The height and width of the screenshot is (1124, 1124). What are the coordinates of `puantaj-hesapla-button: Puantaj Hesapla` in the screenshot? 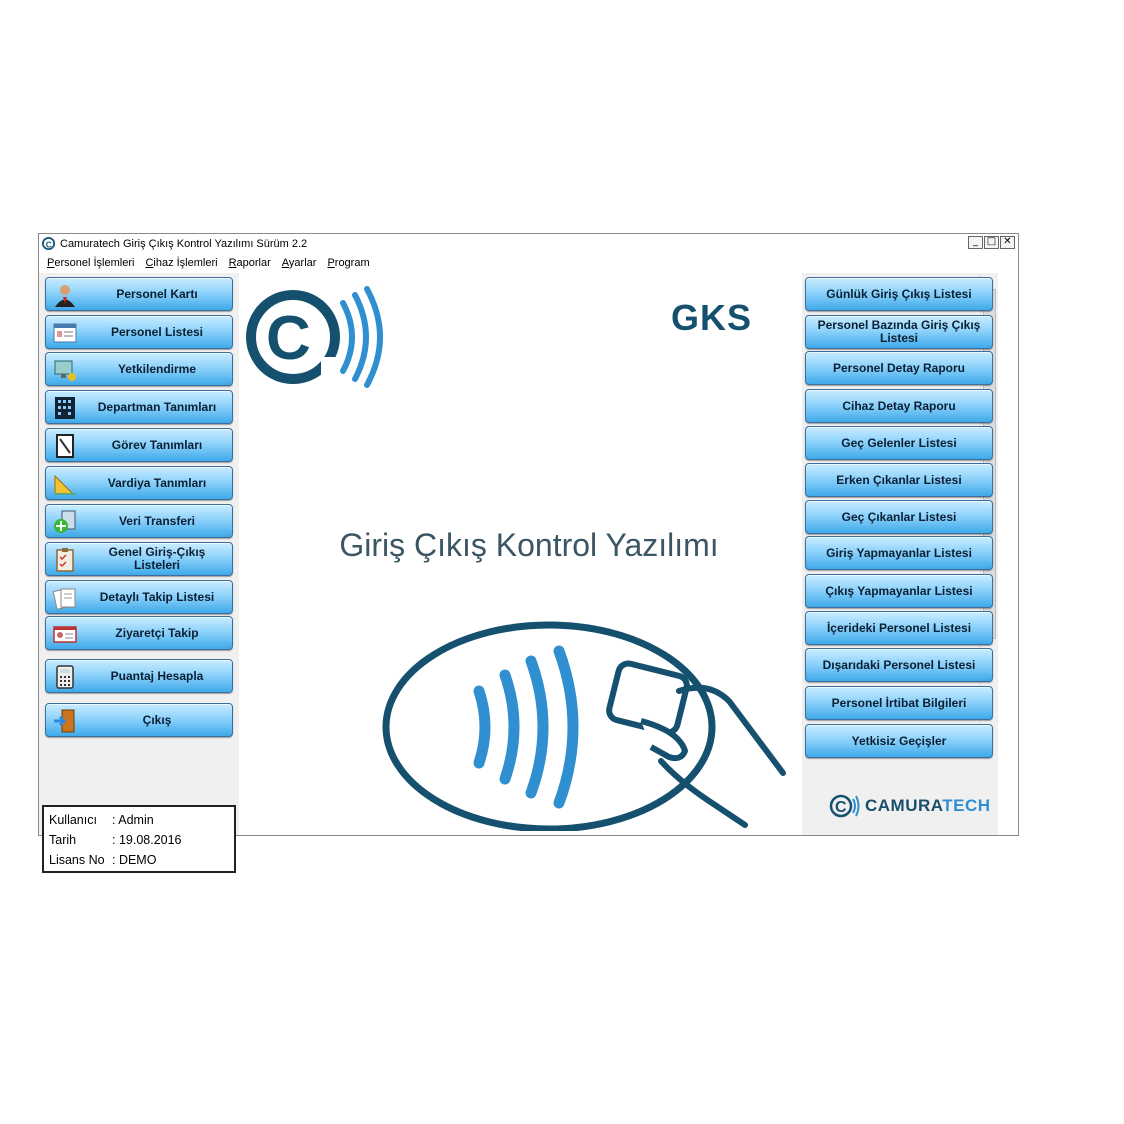 It's located at (139, 676).